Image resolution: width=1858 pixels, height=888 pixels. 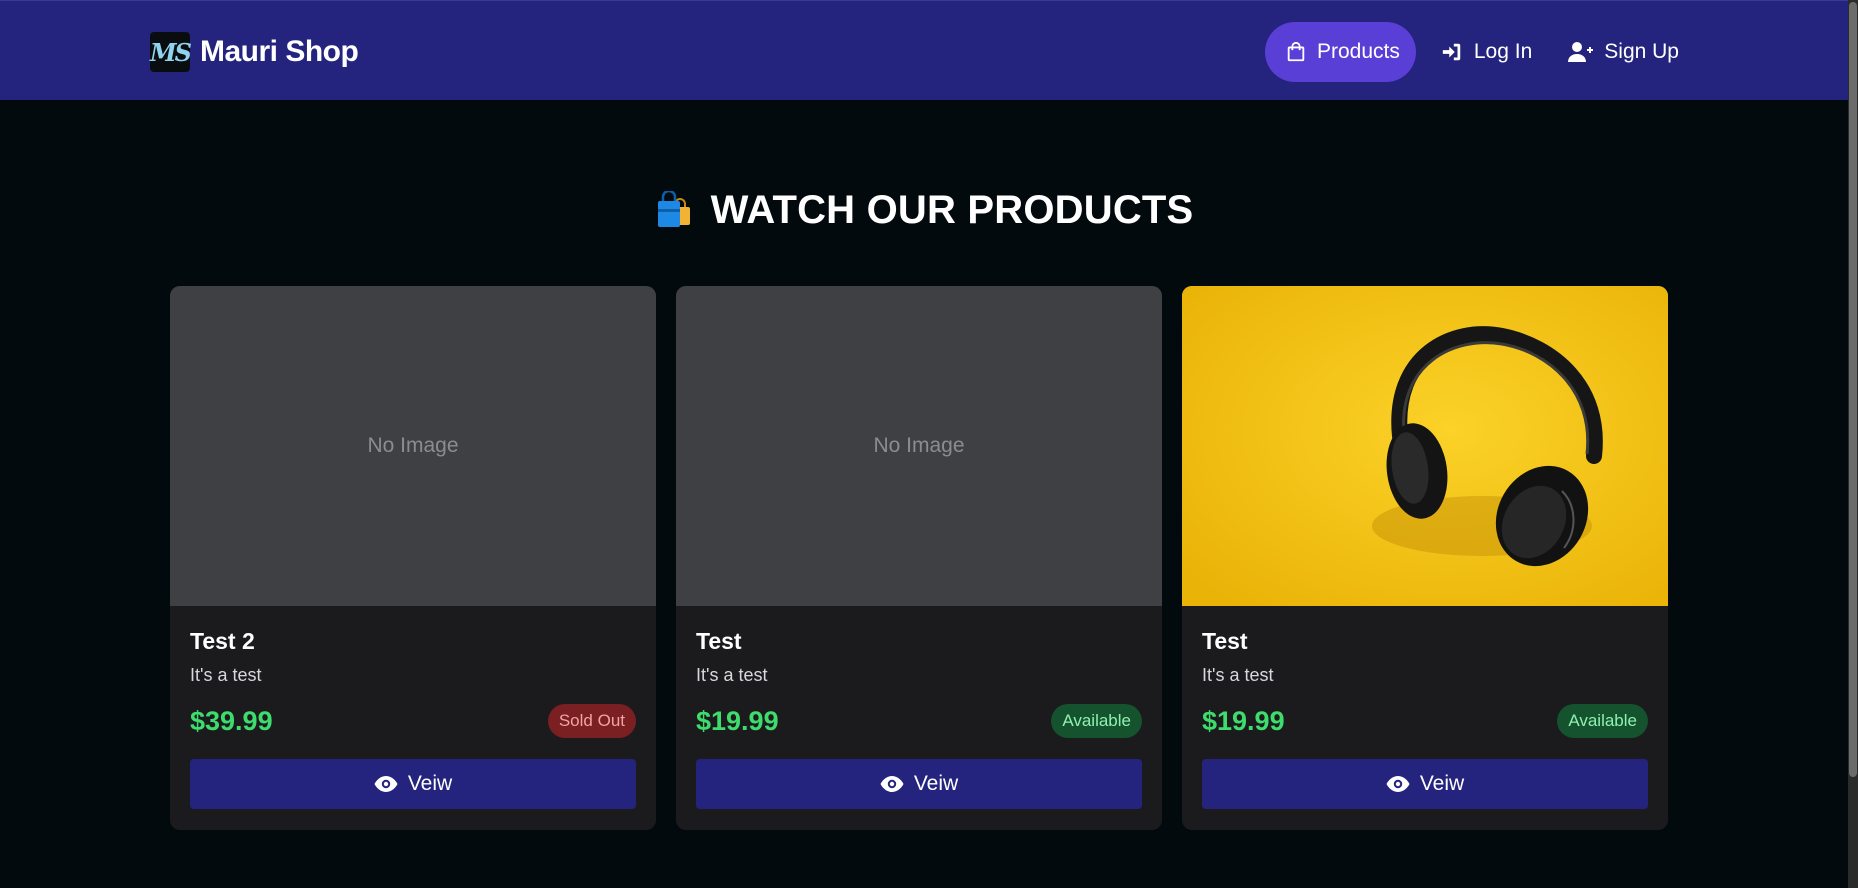 What do you see at coordinates (1425, 446) in the screenshot?
I see `product-image-headphones` at bounding box center [1425, 446].